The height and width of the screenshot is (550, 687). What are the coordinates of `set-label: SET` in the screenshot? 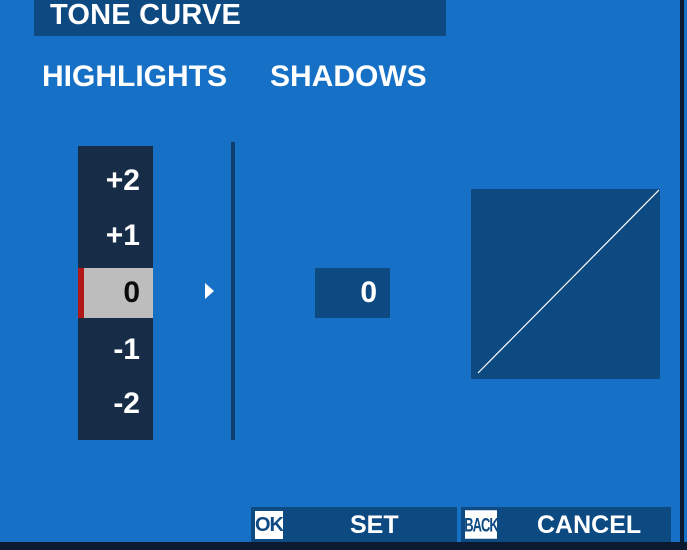 It's located at (374, 525).